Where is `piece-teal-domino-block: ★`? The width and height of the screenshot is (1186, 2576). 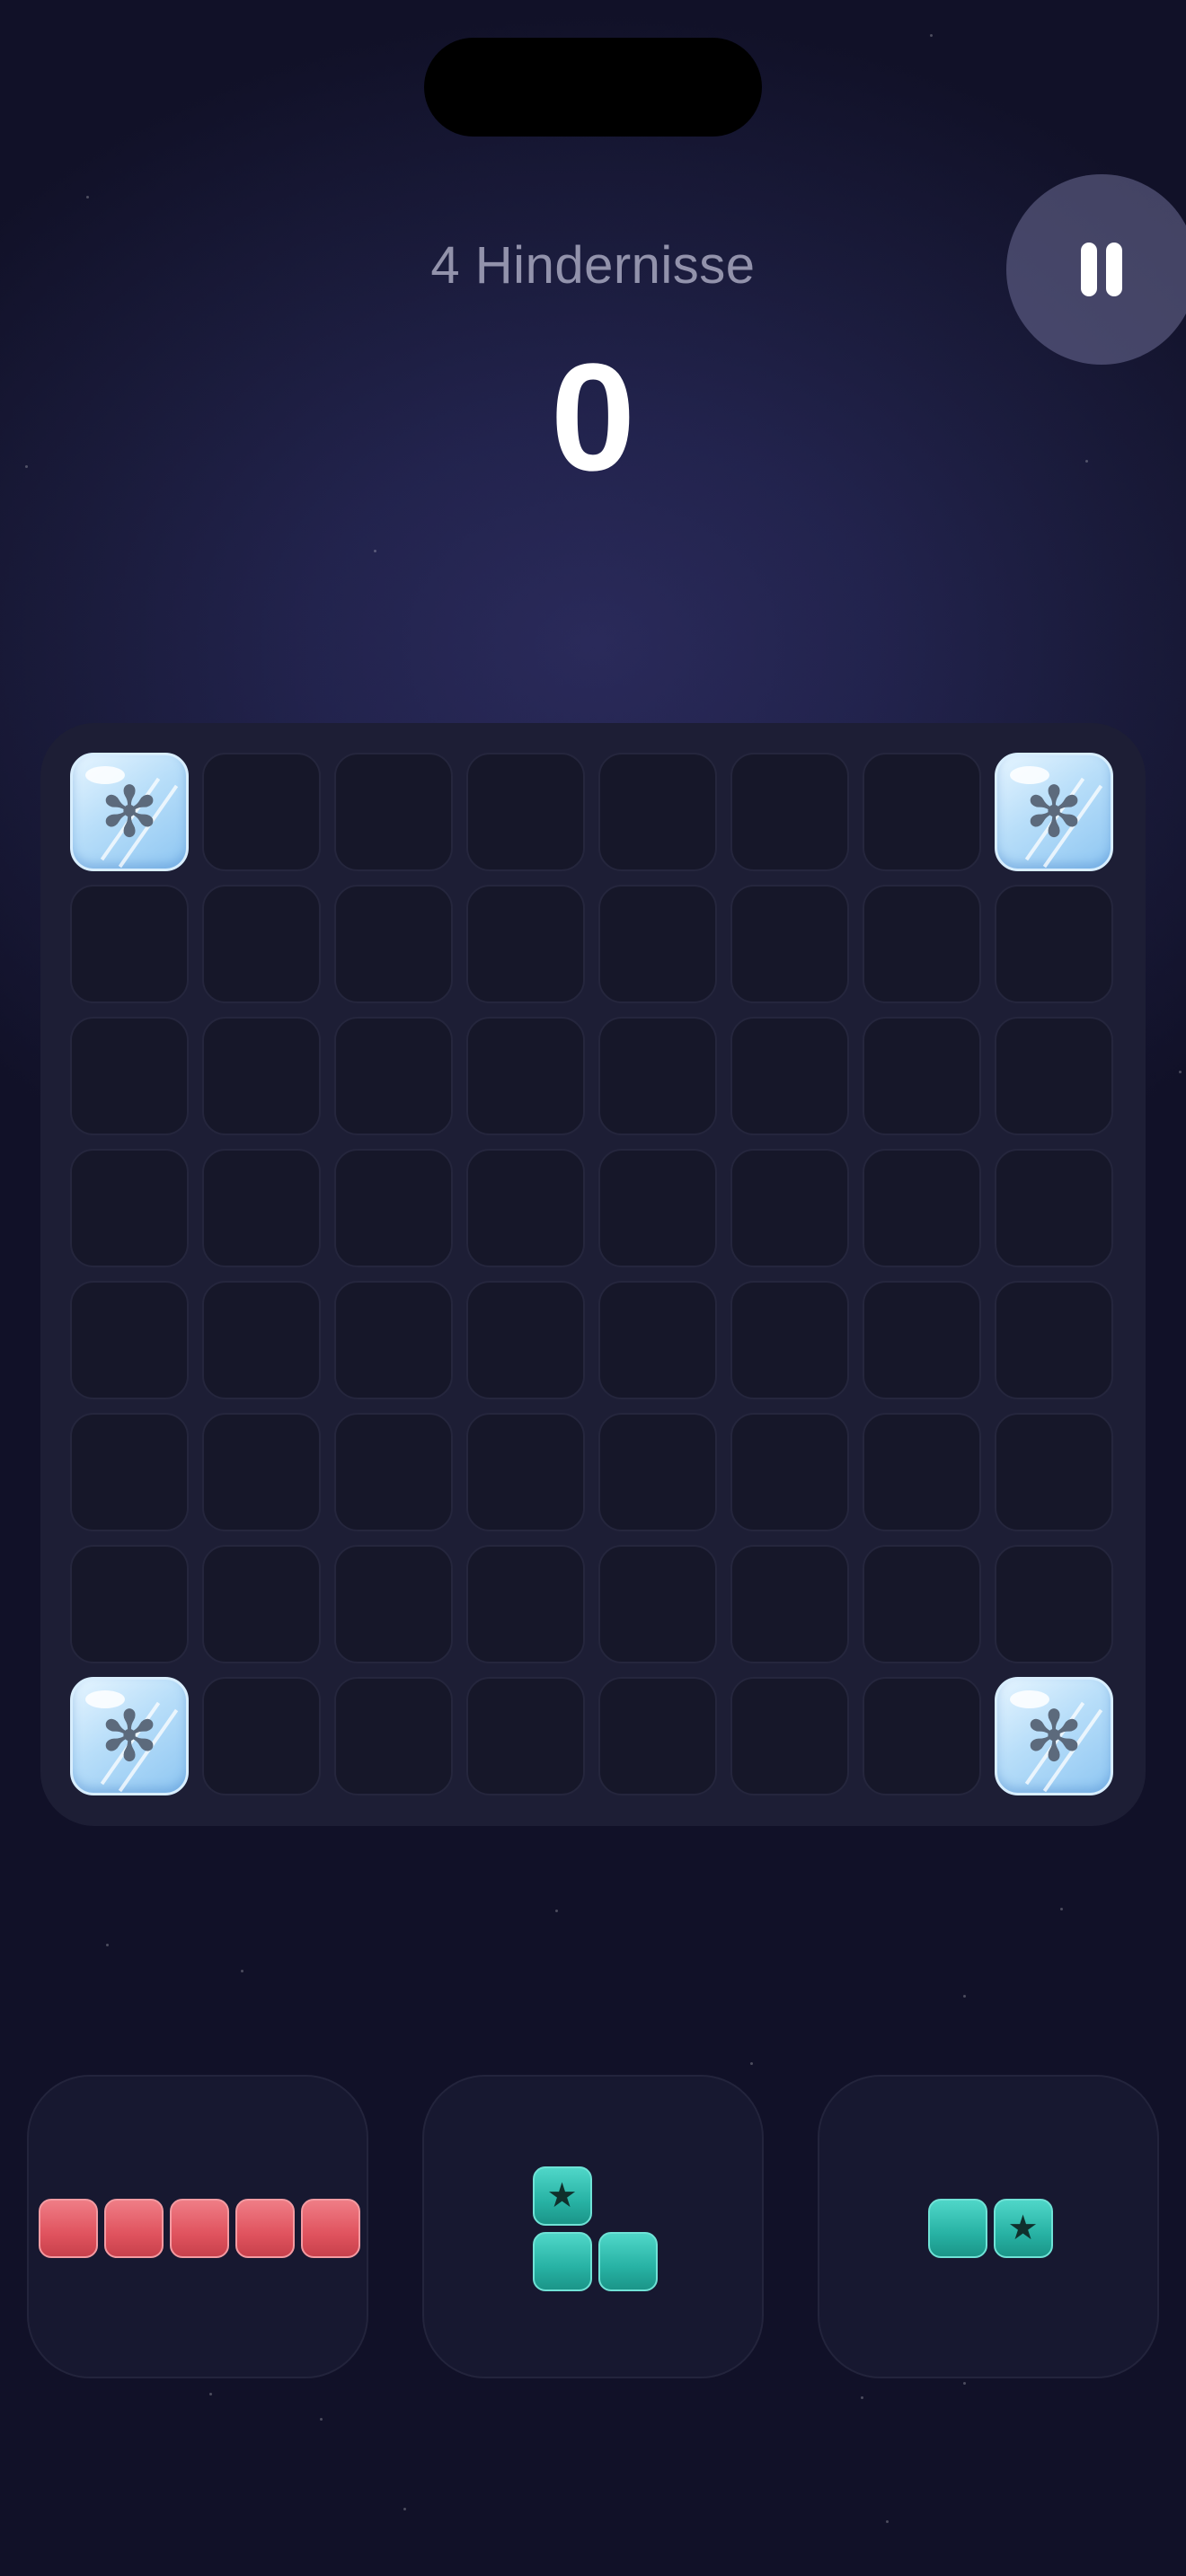 piece-teal-domino-block: ★ is located at coordinates (1023, 2228).